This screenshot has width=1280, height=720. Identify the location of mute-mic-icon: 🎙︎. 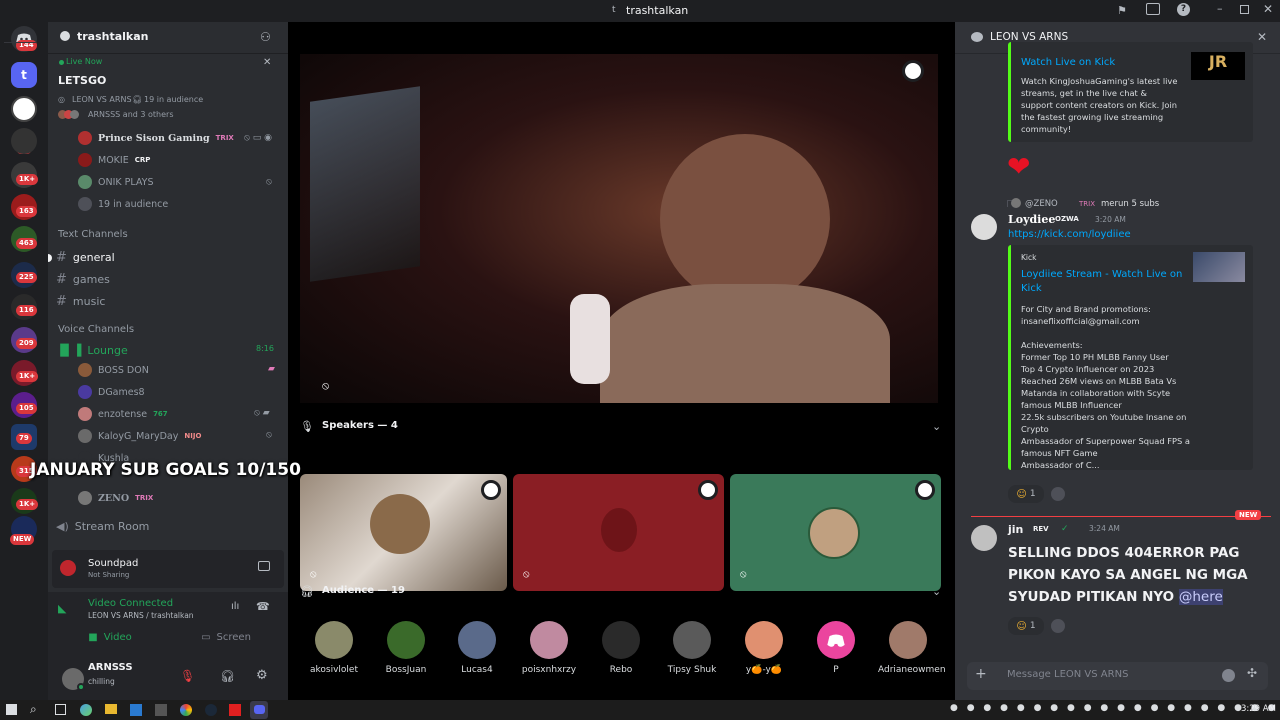
(187, 676).